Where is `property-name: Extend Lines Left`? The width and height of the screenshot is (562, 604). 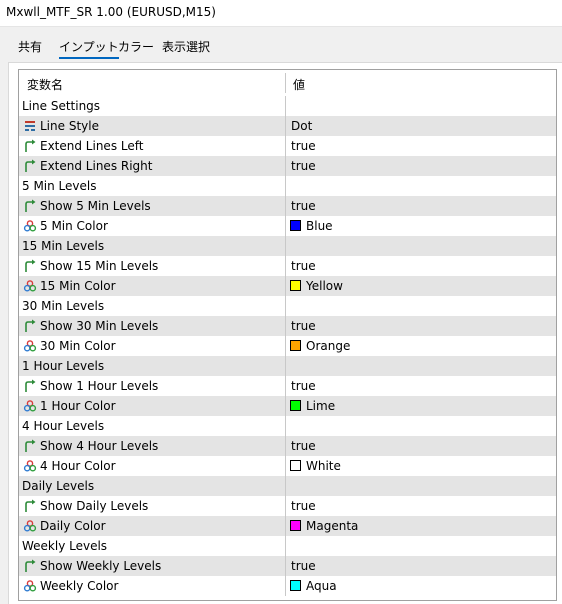 property-name: Extend Lines Left is located at coordinates (92, 146).